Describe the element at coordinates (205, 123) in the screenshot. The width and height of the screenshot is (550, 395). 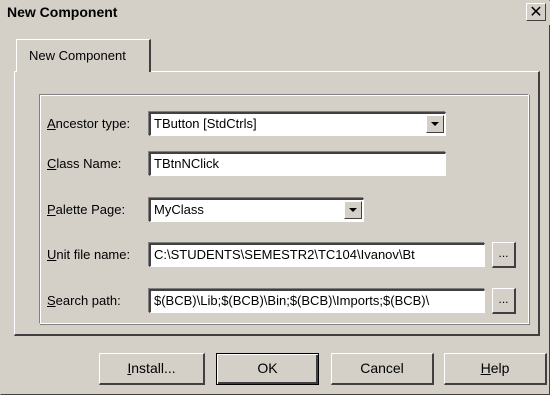
I see `ancestor-type-value: TButton [StdCtrls]` at that location.